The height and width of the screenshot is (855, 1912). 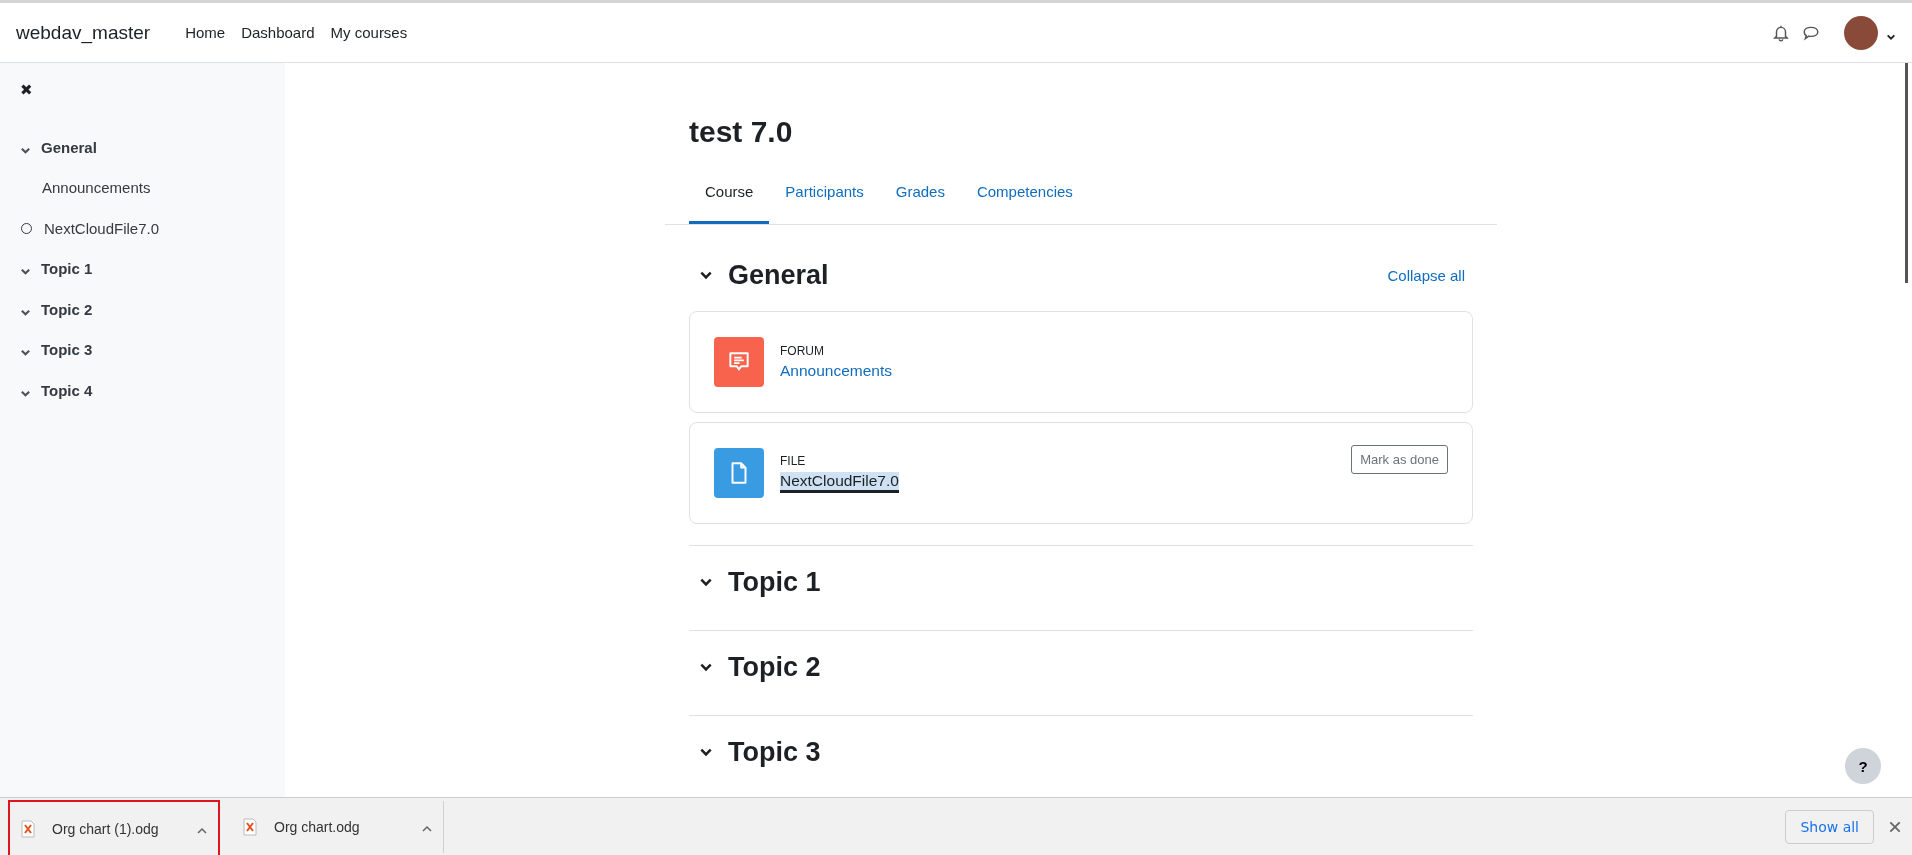 I want to click on section-title: Topic 3, so click(x=774, y=752).